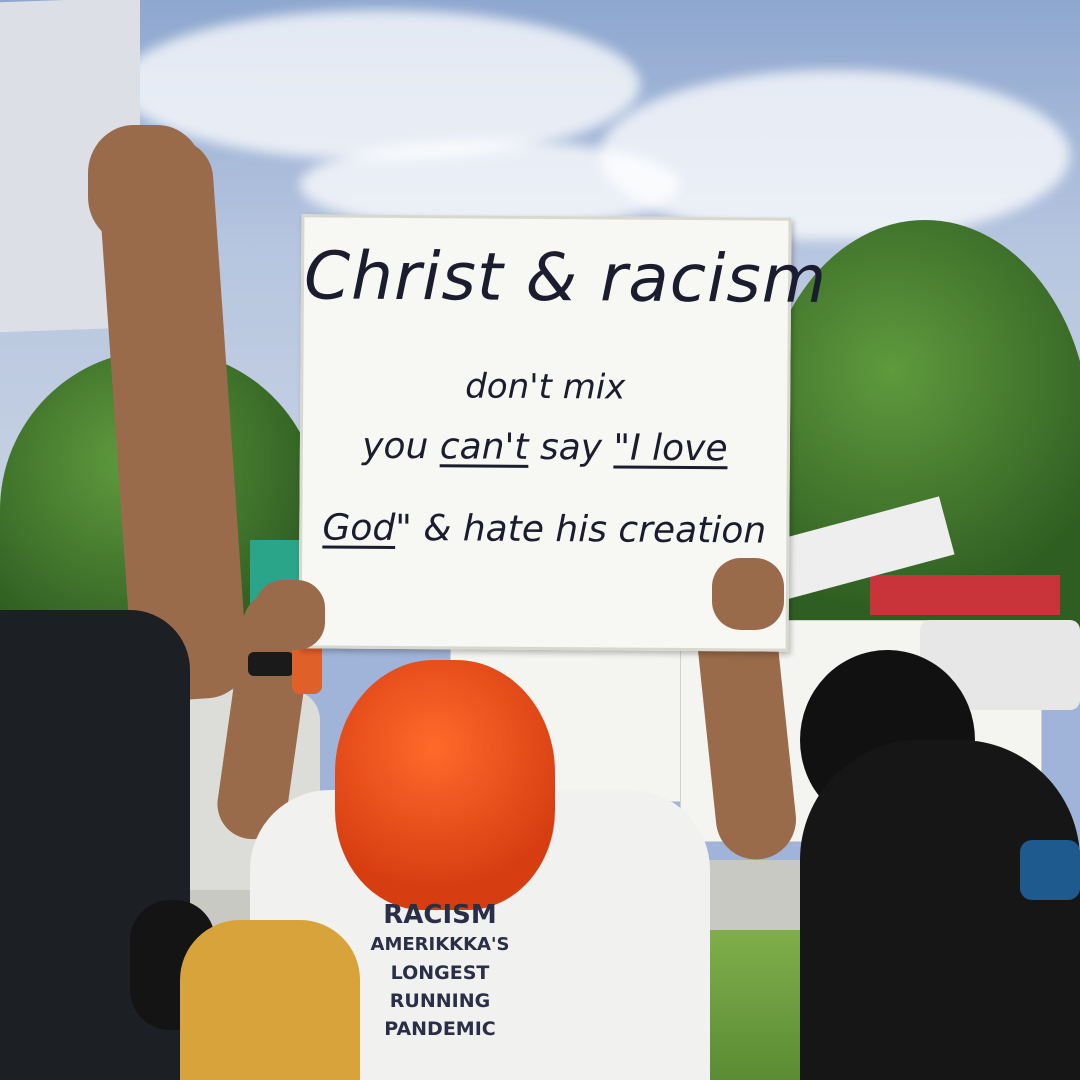 This screenshot has width=1080, height=1080. Describe the element at coordinates (565, 277) in the screenshot. I see `sign-line-1: Christ & racism` at that location.